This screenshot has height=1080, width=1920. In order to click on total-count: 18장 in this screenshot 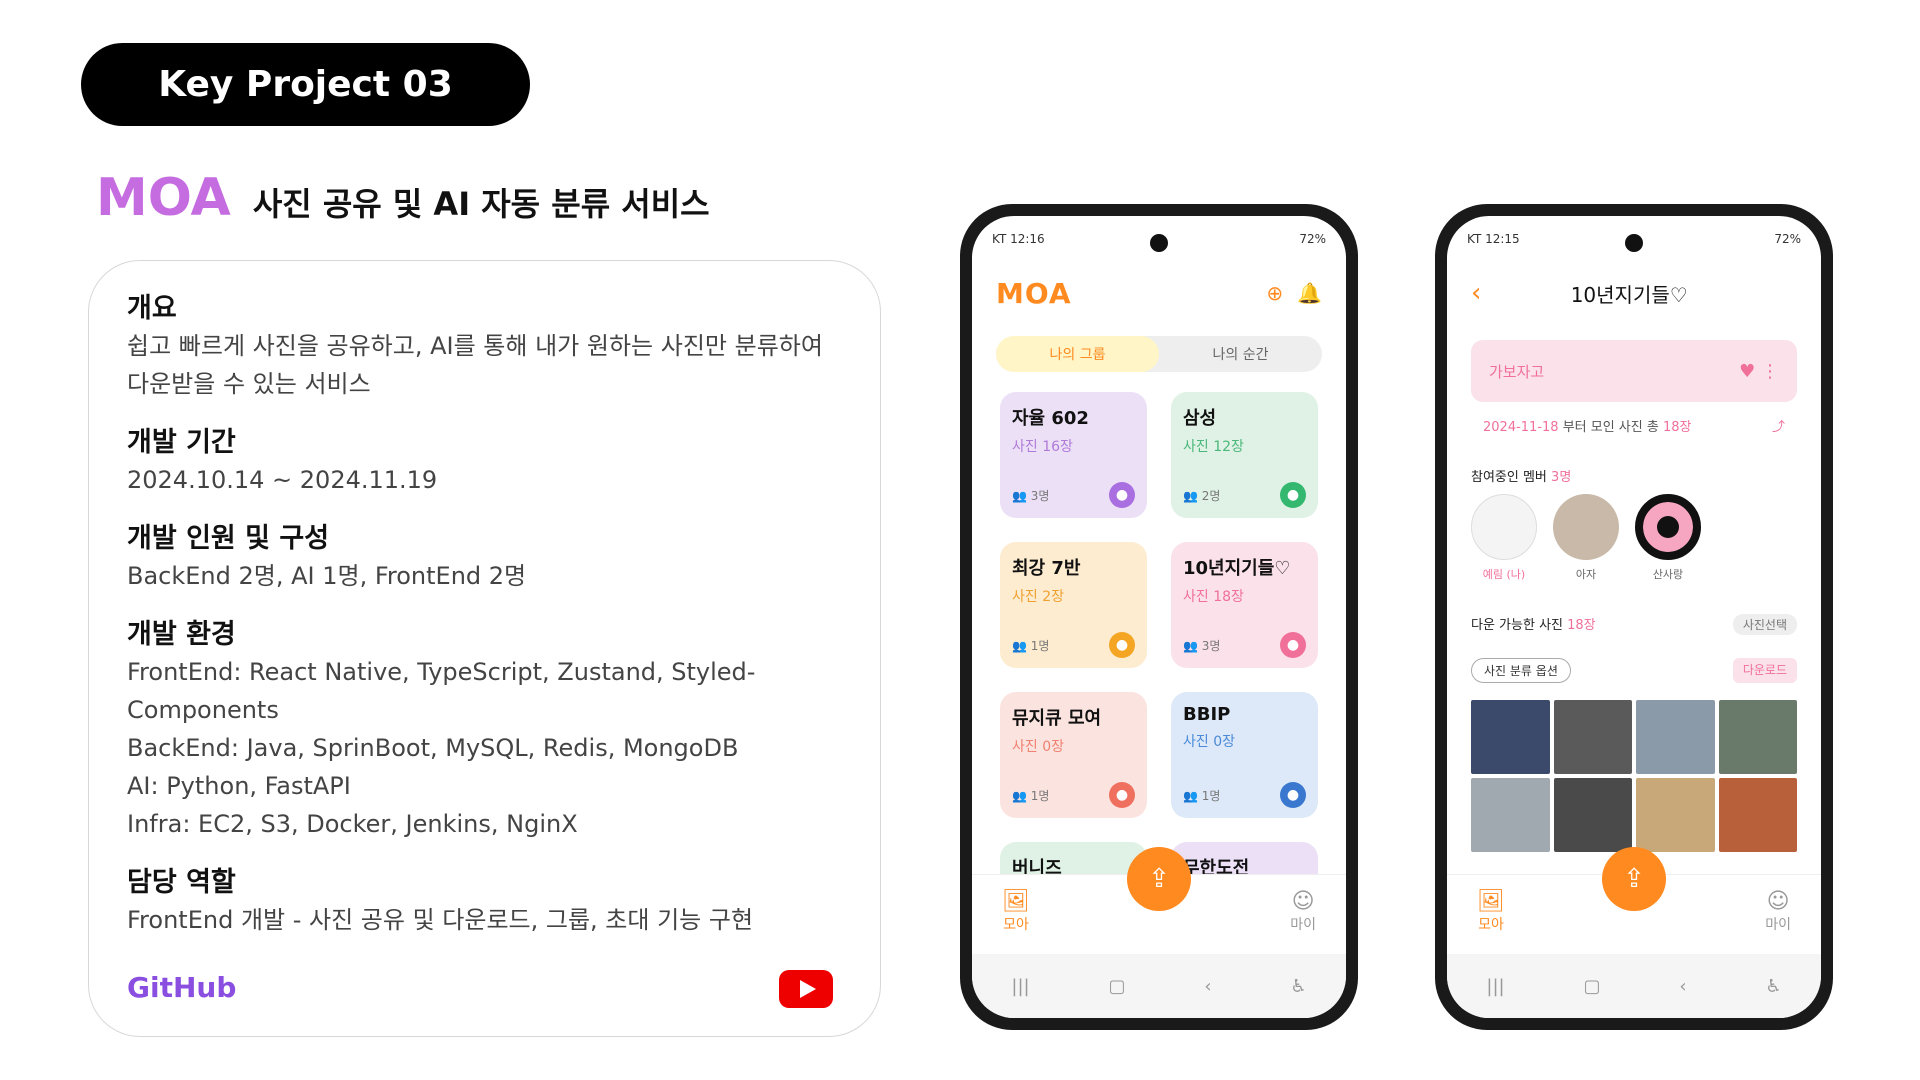, I will do `click(1677, 427)`.